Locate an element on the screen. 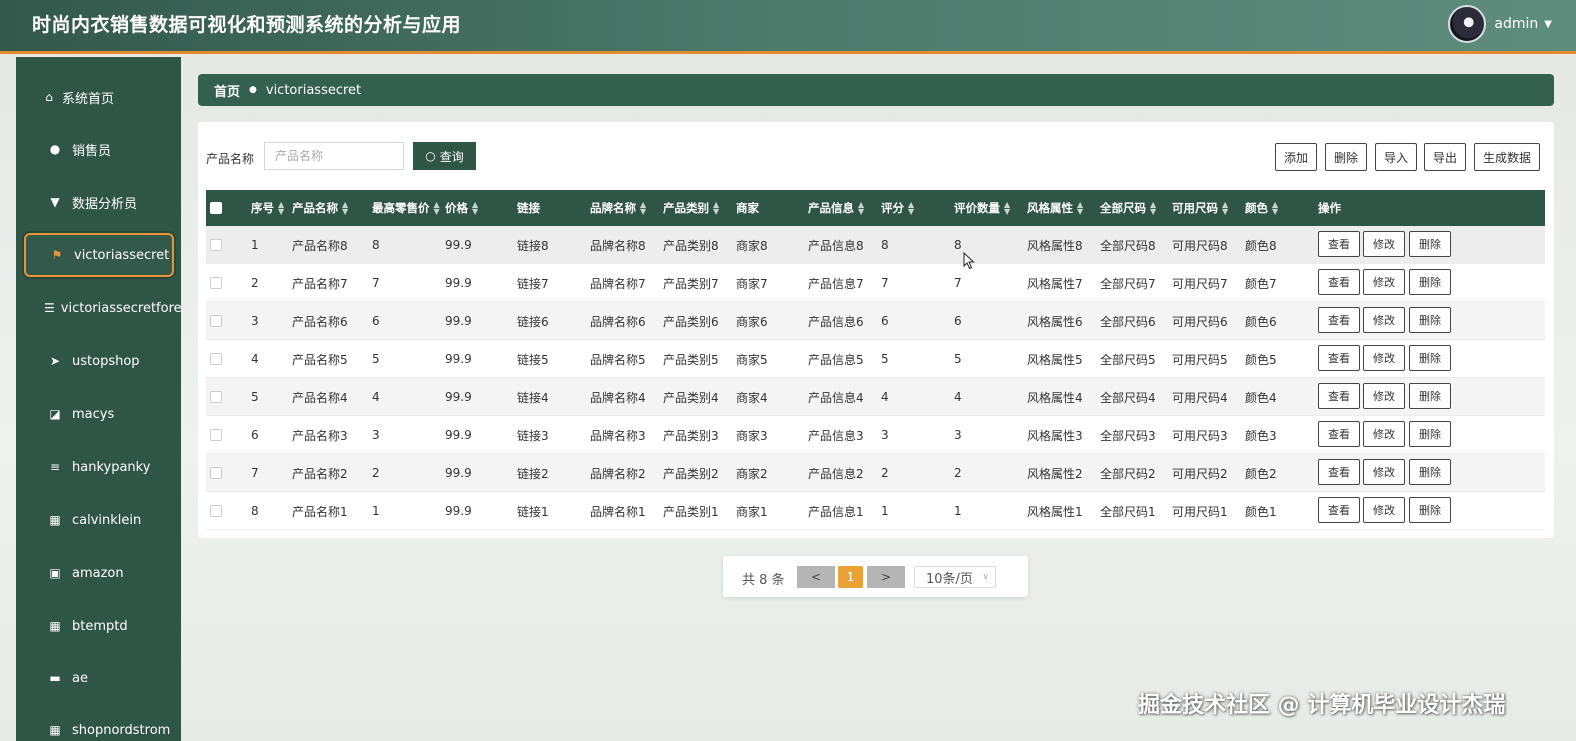  column-header-style-attribute: 风格属性 ▲ ▼ is located at coordinates (1055, 208).